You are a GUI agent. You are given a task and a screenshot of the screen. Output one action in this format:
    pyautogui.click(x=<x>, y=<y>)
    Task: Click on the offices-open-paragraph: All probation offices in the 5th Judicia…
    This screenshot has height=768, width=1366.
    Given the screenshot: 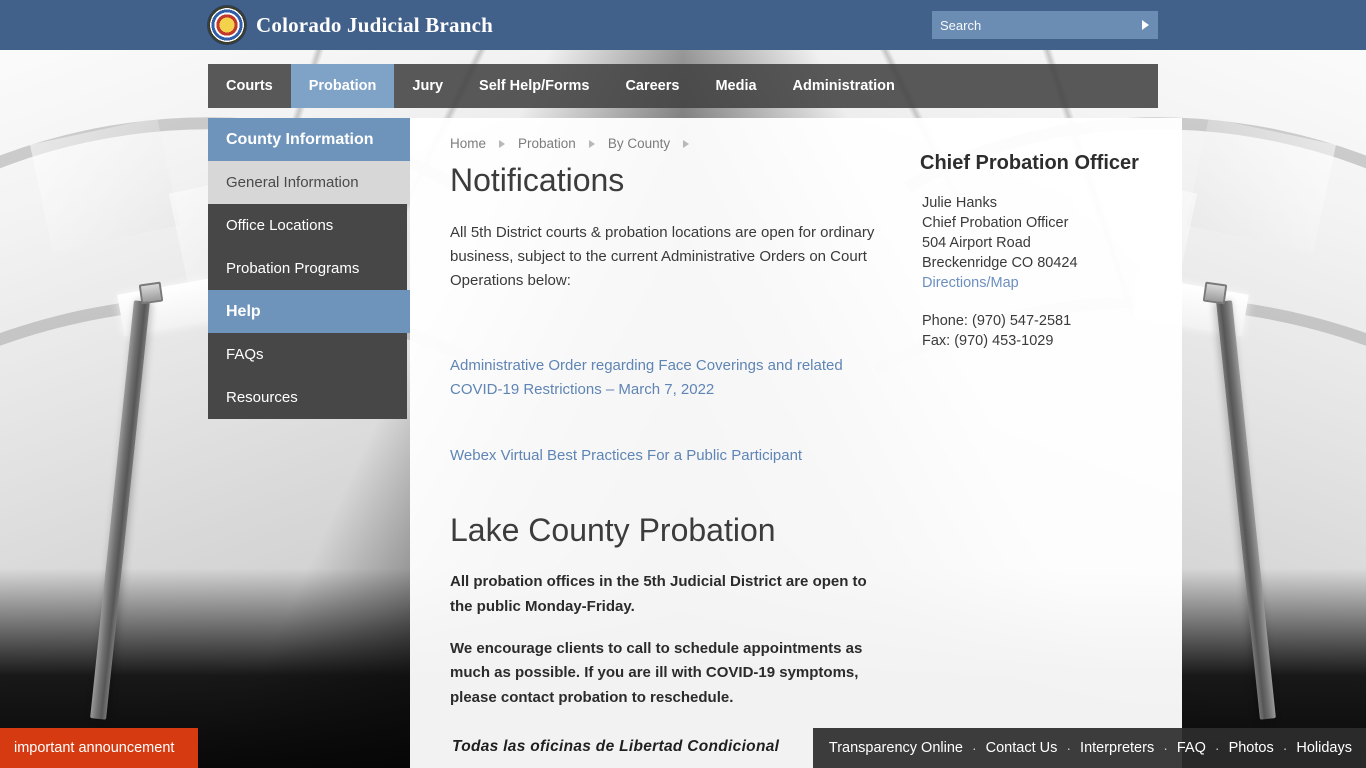 What is the action you would take?
    pyautogui.click(x=658, y=594)
    